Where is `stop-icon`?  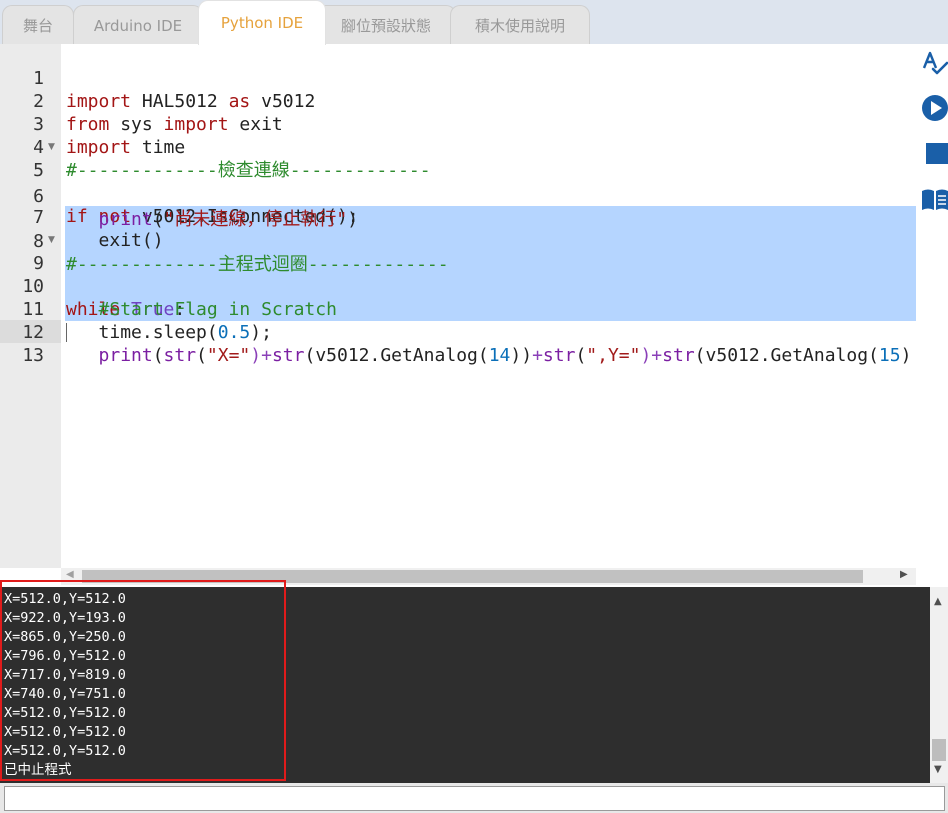
stop-icon is located at coordinates (934, 154).